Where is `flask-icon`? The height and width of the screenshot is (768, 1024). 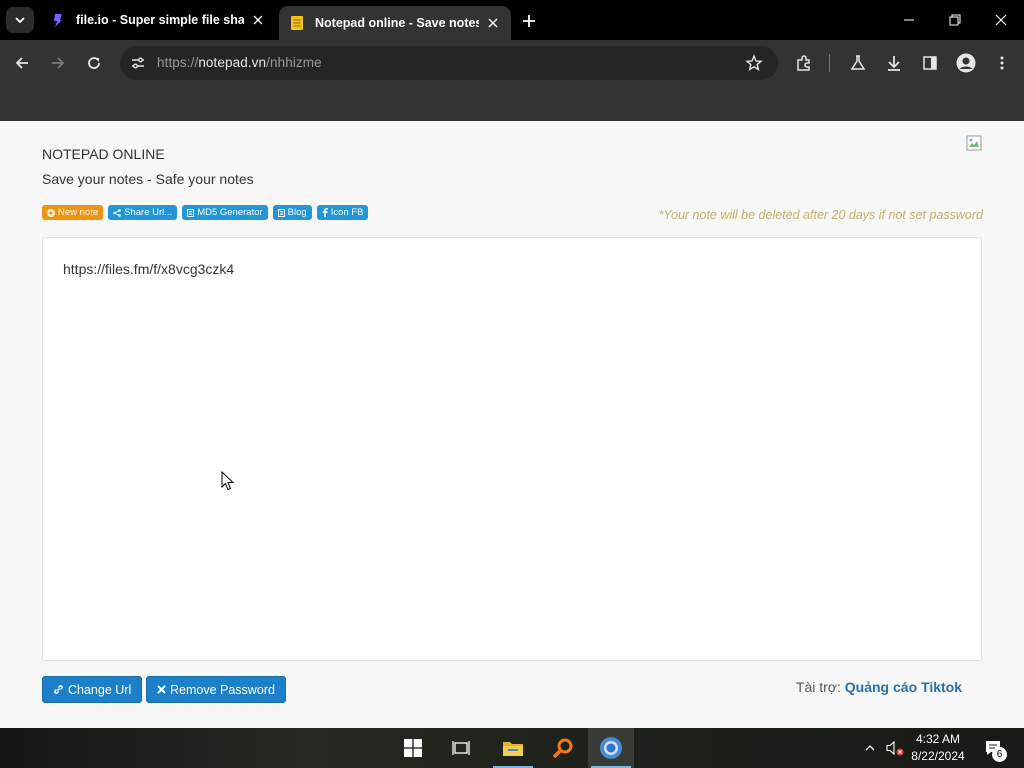 flask-icon is located at coordinates (858, 62).